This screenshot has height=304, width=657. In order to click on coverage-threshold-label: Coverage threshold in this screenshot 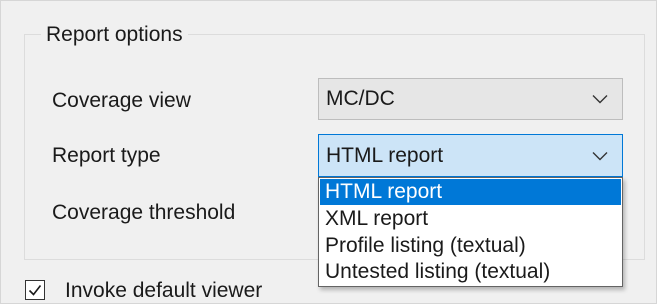, I will do `click(144, 212)`.